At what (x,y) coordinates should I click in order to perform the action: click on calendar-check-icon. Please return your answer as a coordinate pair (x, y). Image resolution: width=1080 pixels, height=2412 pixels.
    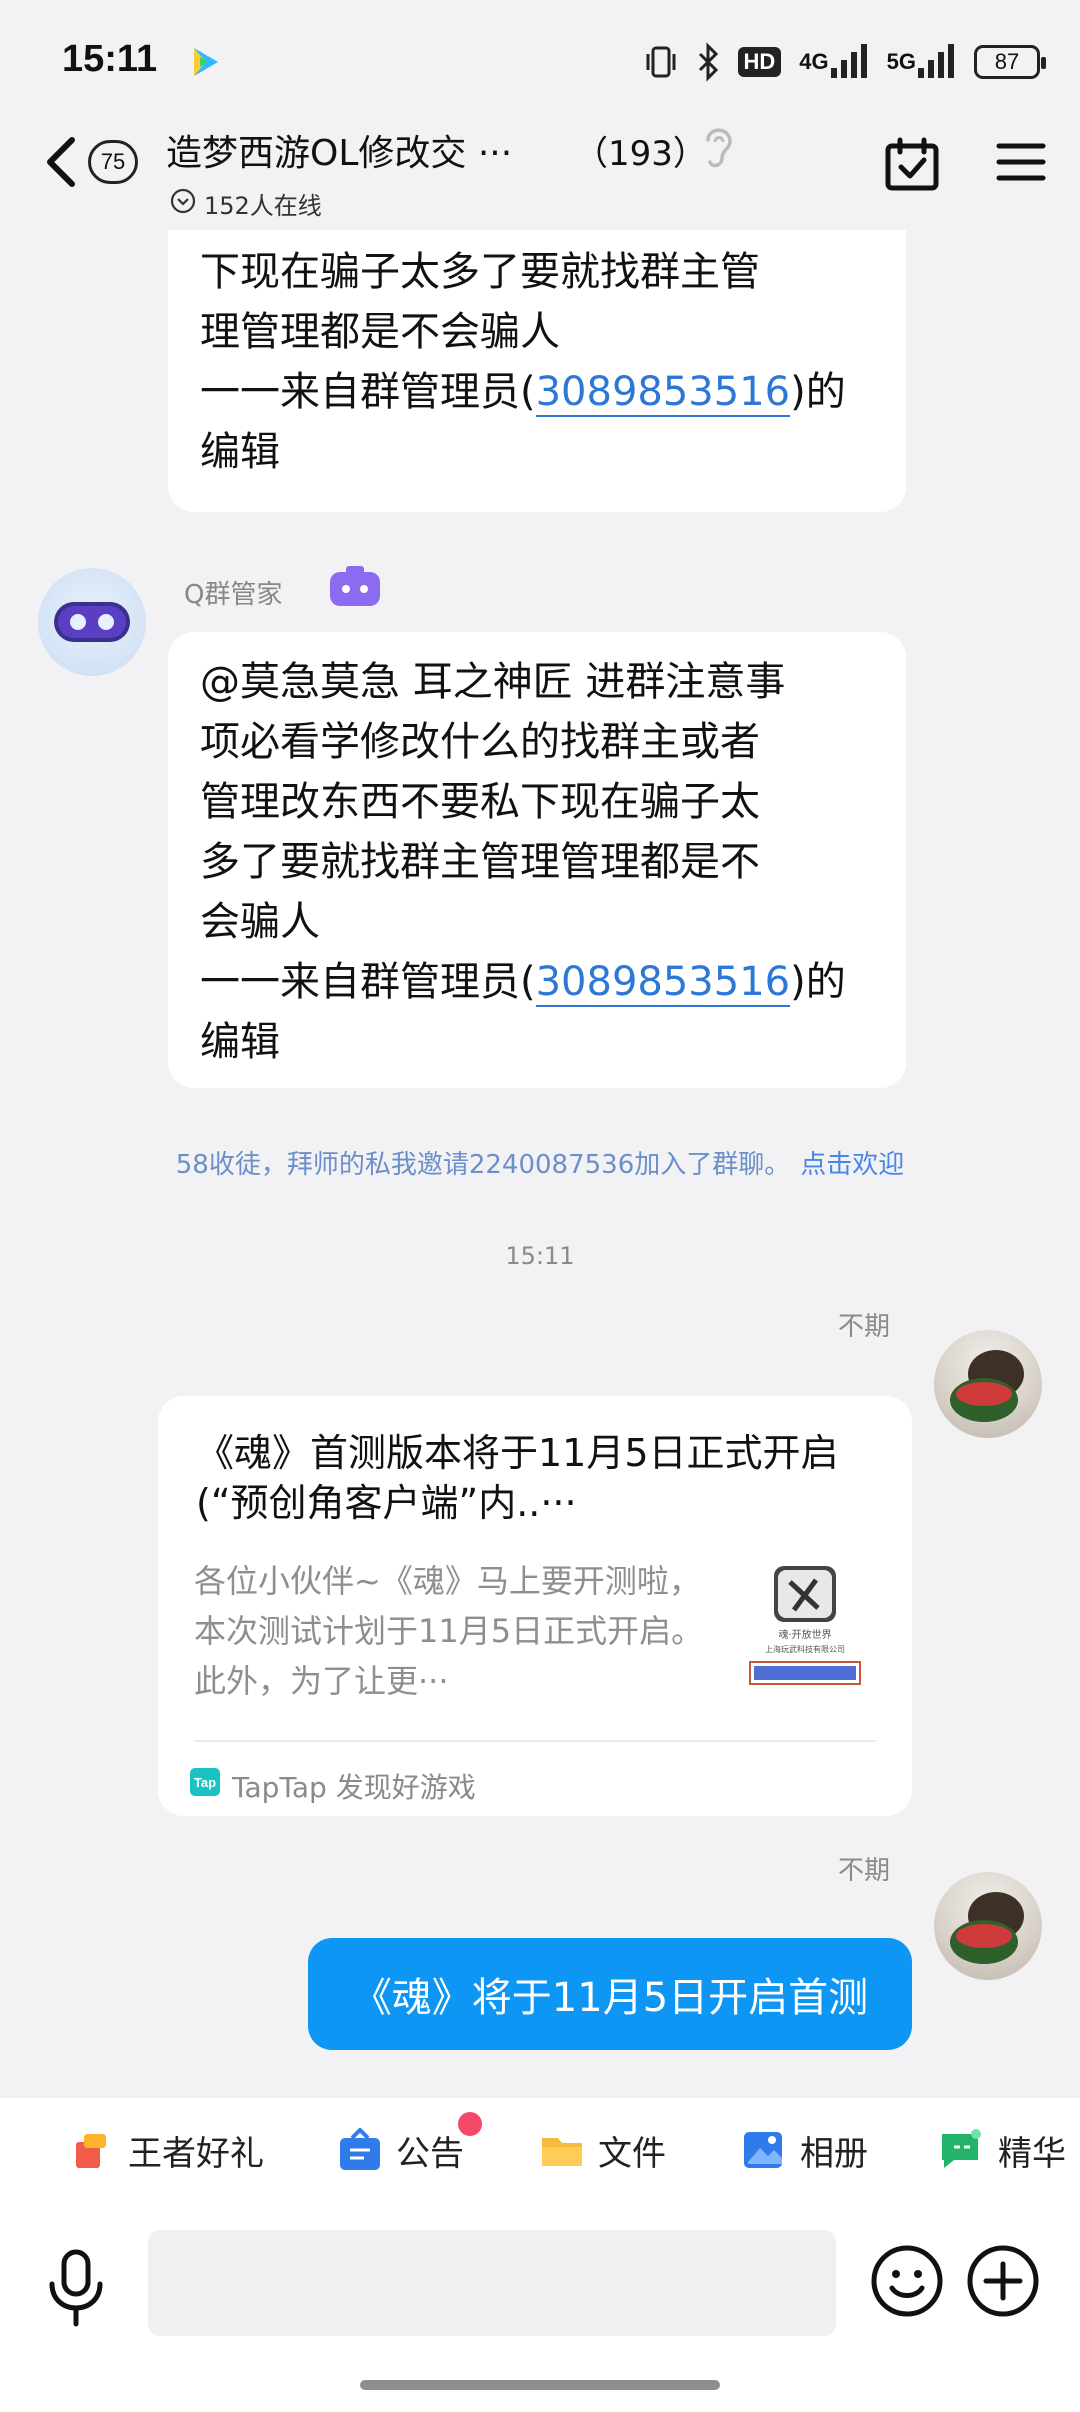
    Looking at the image, I should click on (912, 164).